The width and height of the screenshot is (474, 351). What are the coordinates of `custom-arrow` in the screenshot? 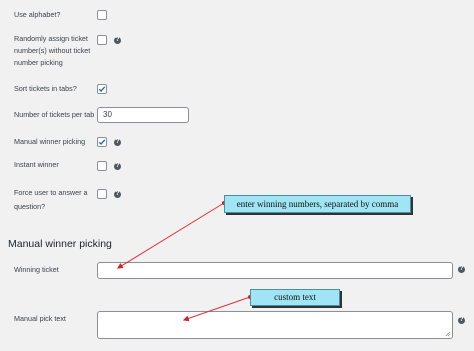 It's located at (216, 309).